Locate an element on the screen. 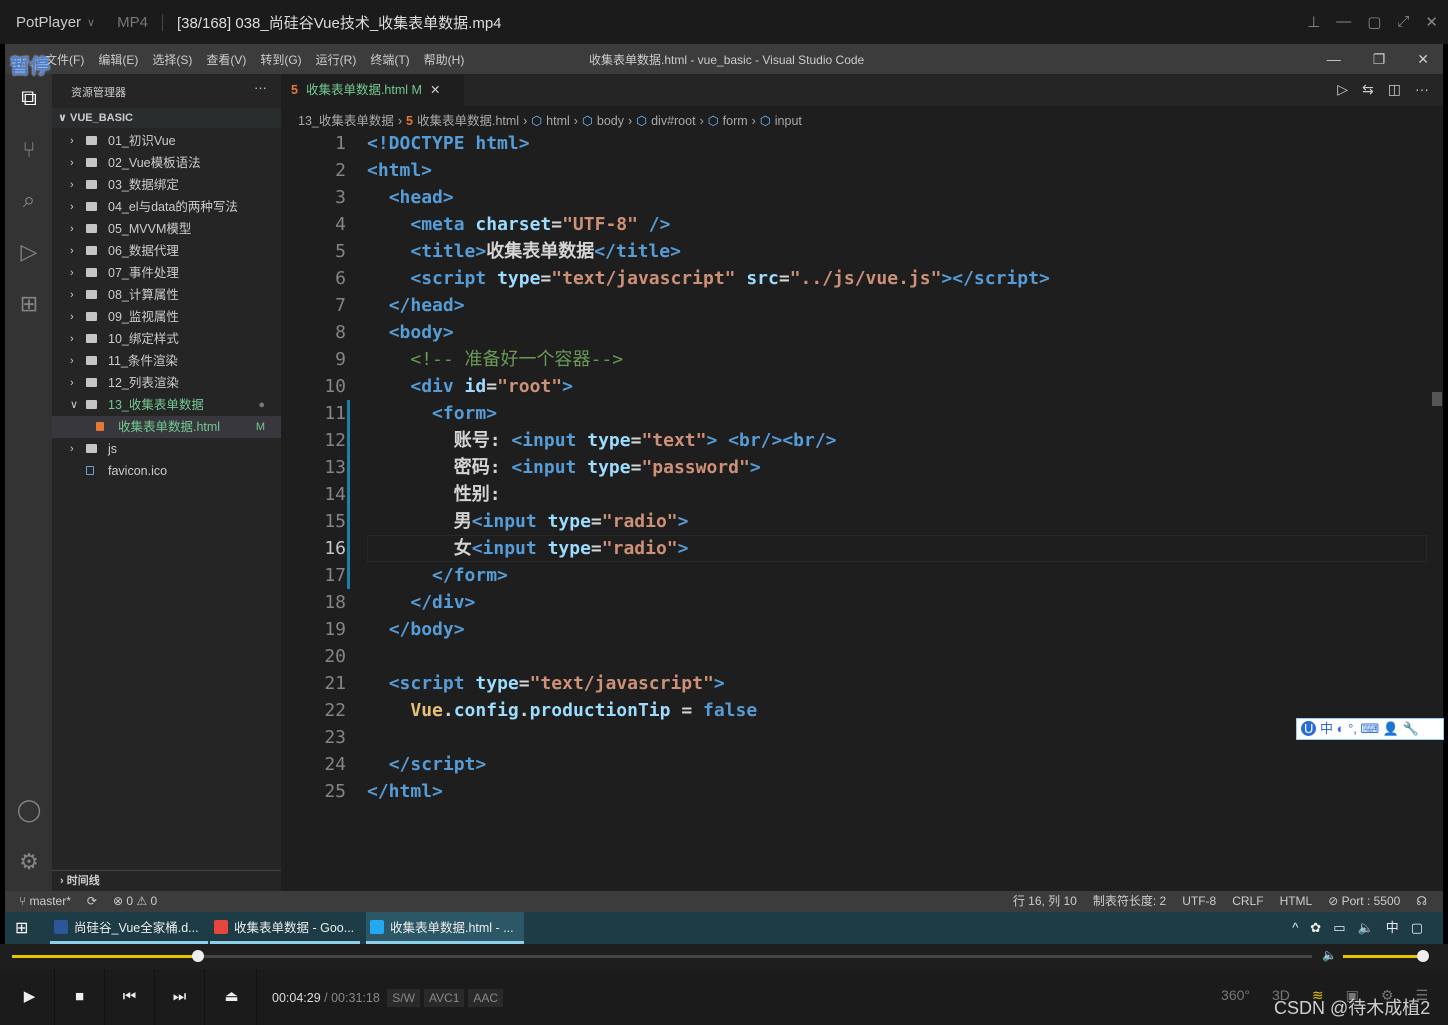  player-option-icon: 360° is located at coordinates (1235, 995).